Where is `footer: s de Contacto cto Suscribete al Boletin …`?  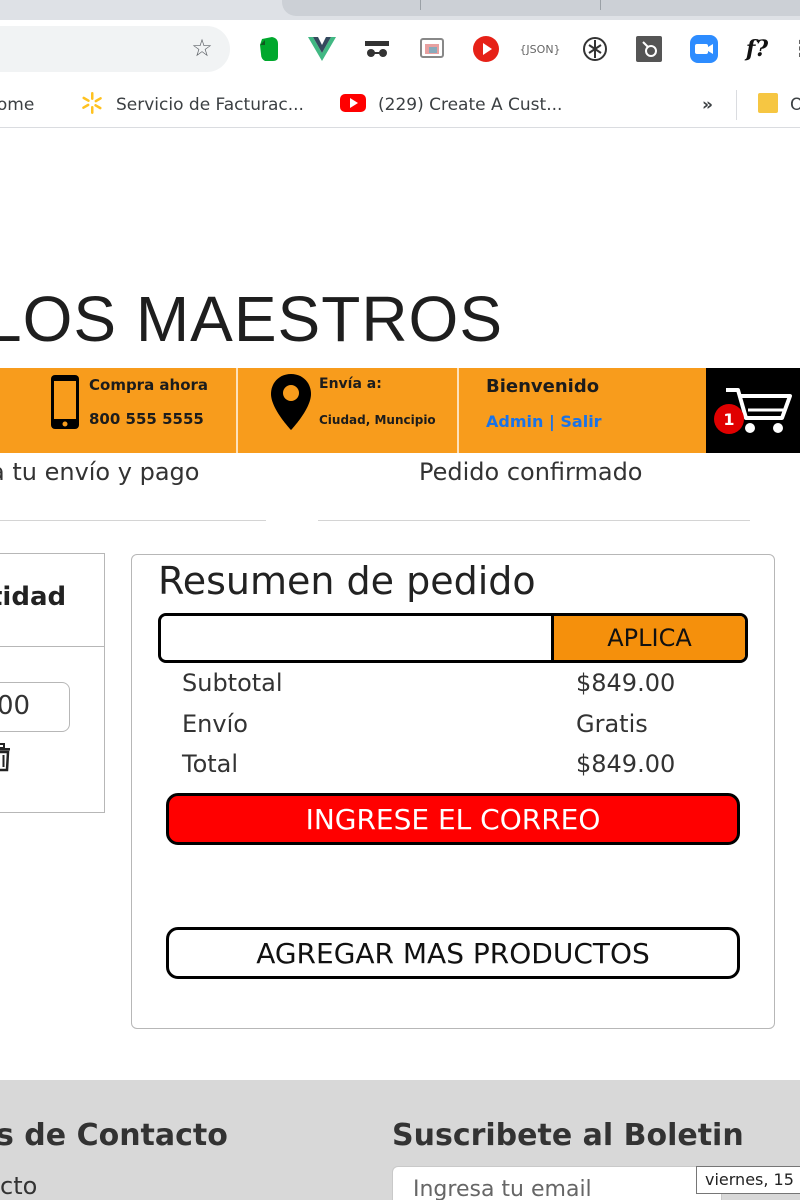
footer: s de Contacto cto Suscribete al Boletin … is located at coordinates (400, 1140).